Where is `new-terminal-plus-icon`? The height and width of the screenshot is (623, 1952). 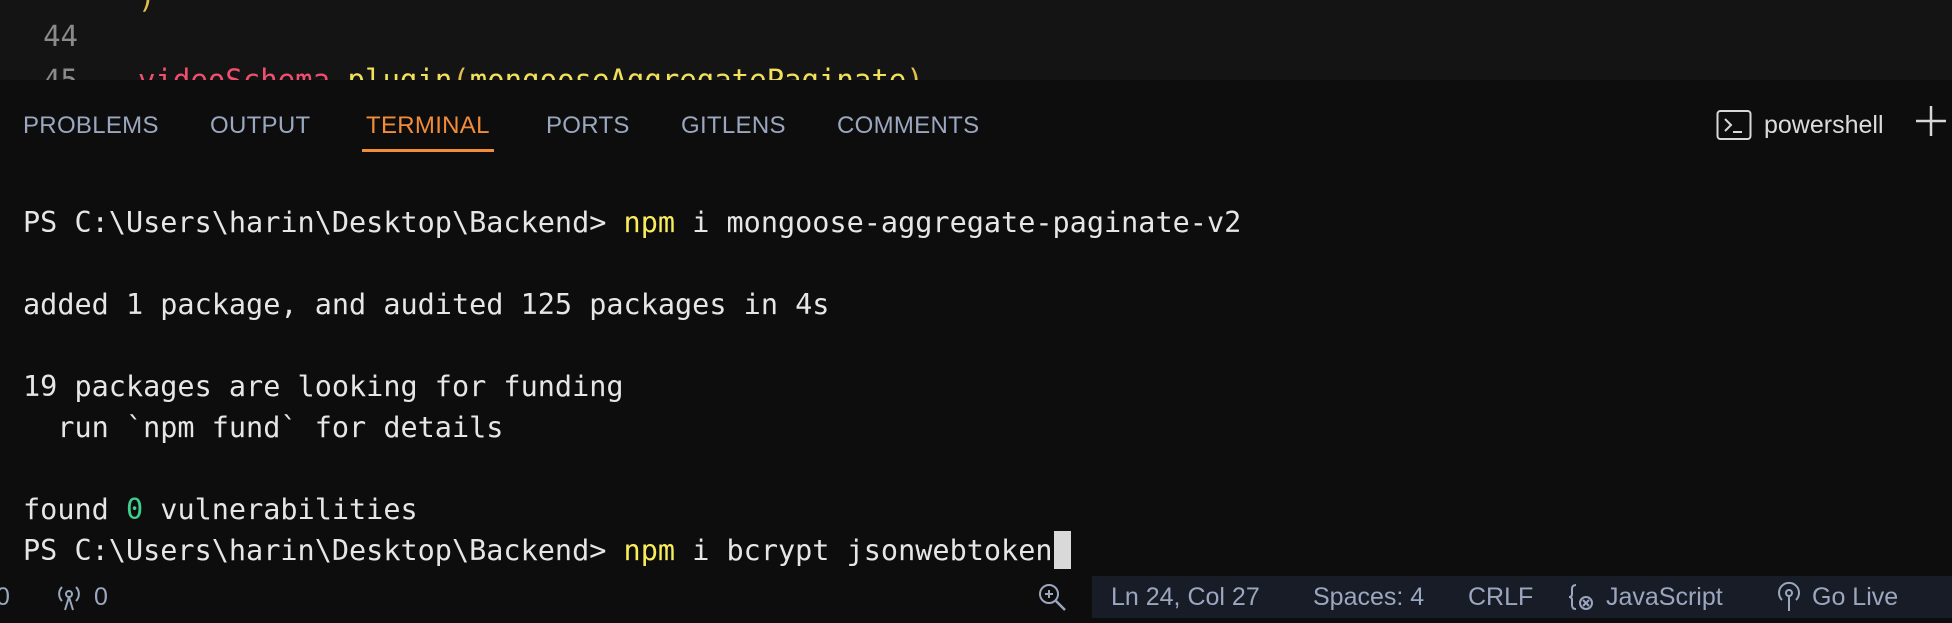
new-terminal-plus-icon is located at coordinates (1931, 121).